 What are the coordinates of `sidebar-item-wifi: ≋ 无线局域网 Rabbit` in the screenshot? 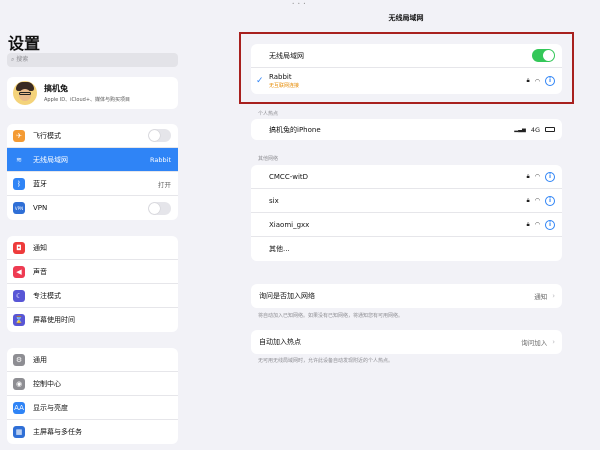 It's located at (92, 160).